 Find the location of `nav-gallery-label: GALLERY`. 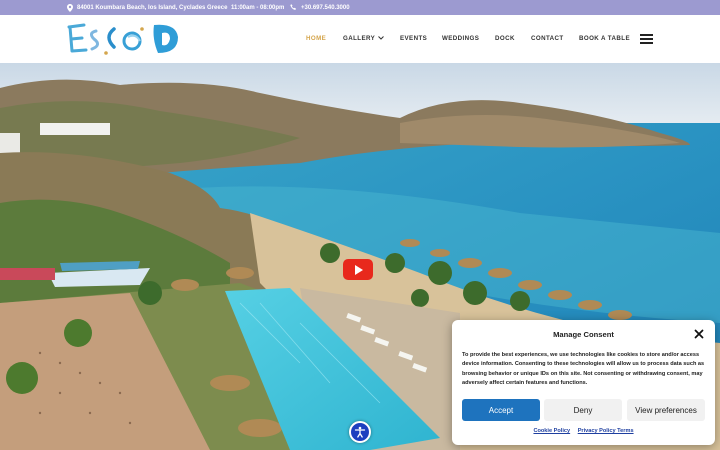

nav-gallery-label: GALLERY is located at coordinates (359, 38).